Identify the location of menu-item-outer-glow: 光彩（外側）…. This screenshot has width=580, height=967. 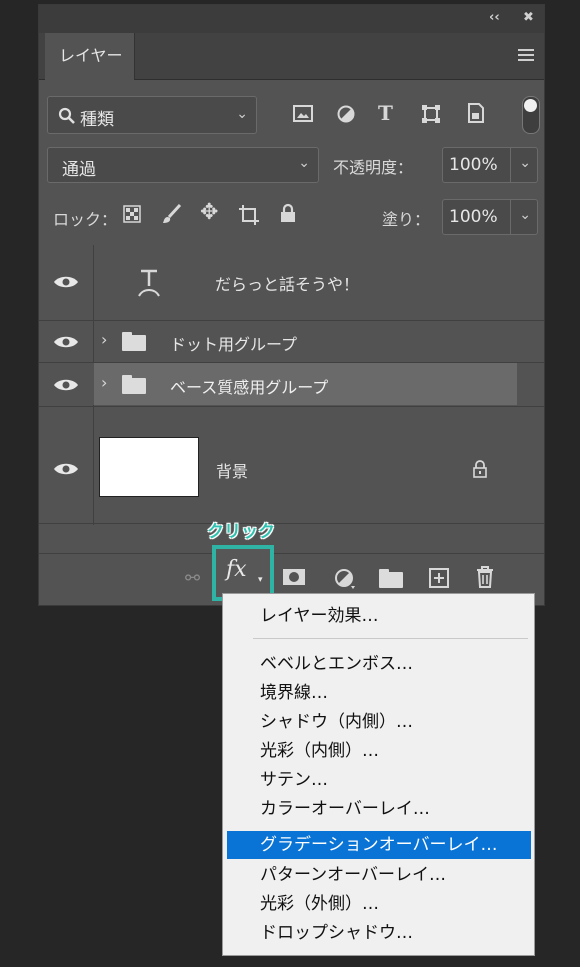
(378, 904).